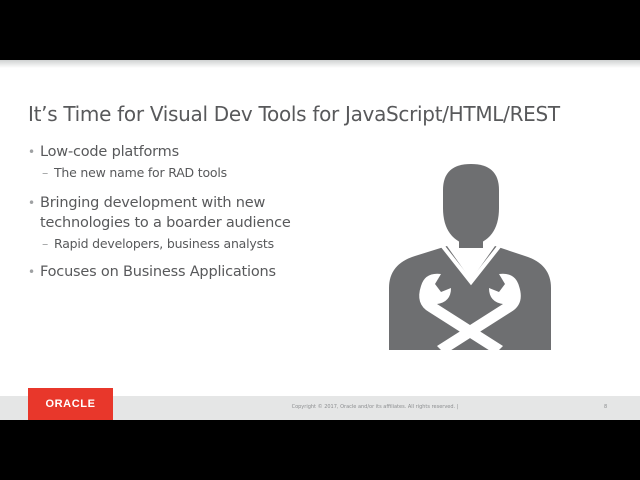  Describe the element at coordinates (606, 407) in the screenshot. I see `page-number: 8` at that location.